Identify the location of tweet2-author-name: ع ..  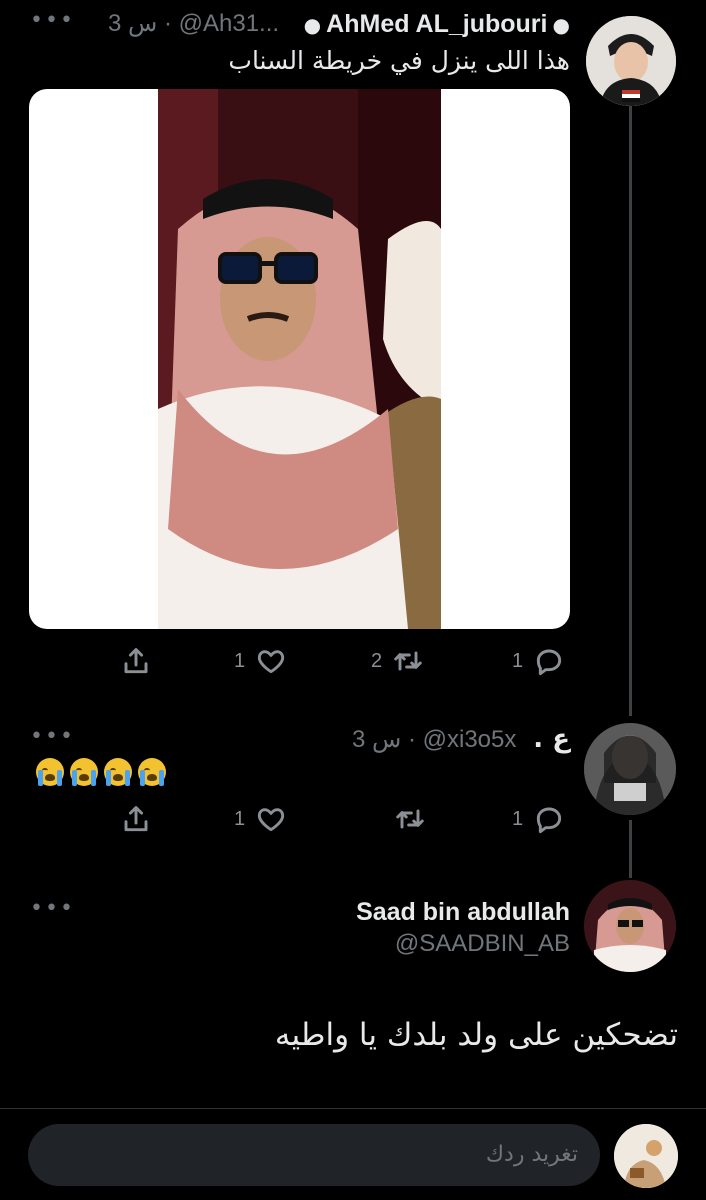
(551, 739).